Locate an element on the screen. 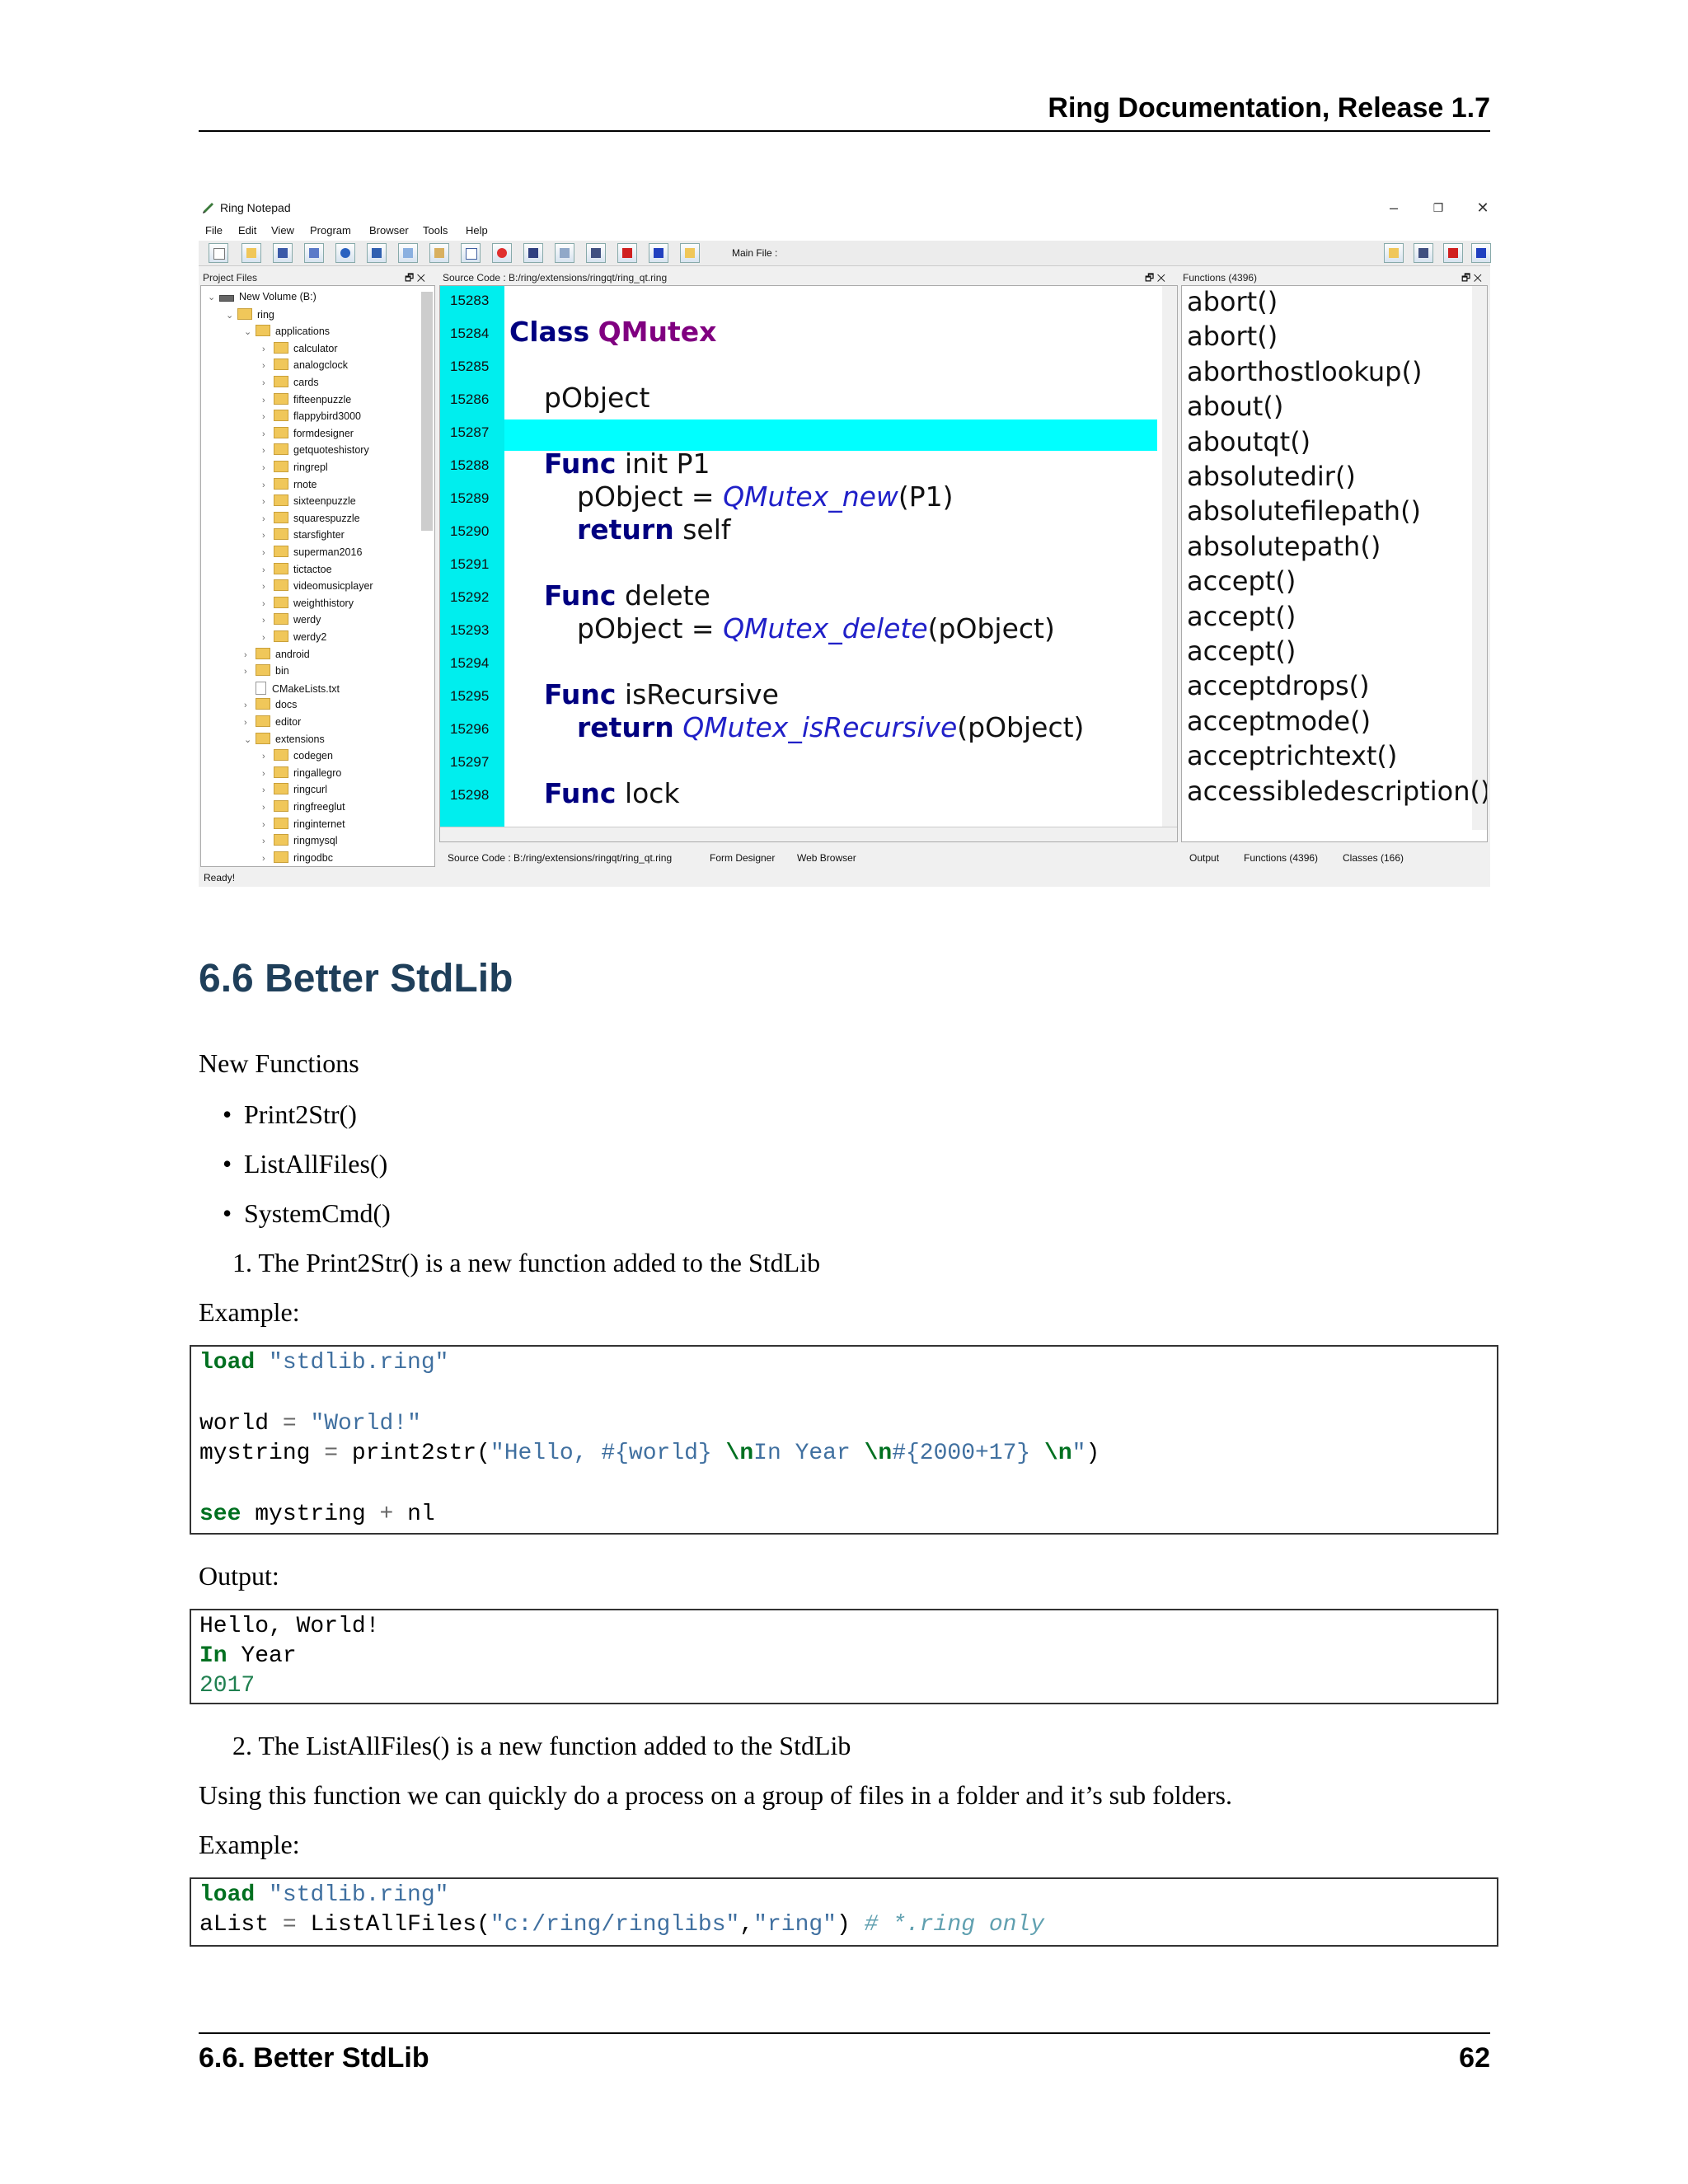 Image resolution: width=1688 pixels, height=2184 pixels. menu-view: View is located at coordinates (282, 230).